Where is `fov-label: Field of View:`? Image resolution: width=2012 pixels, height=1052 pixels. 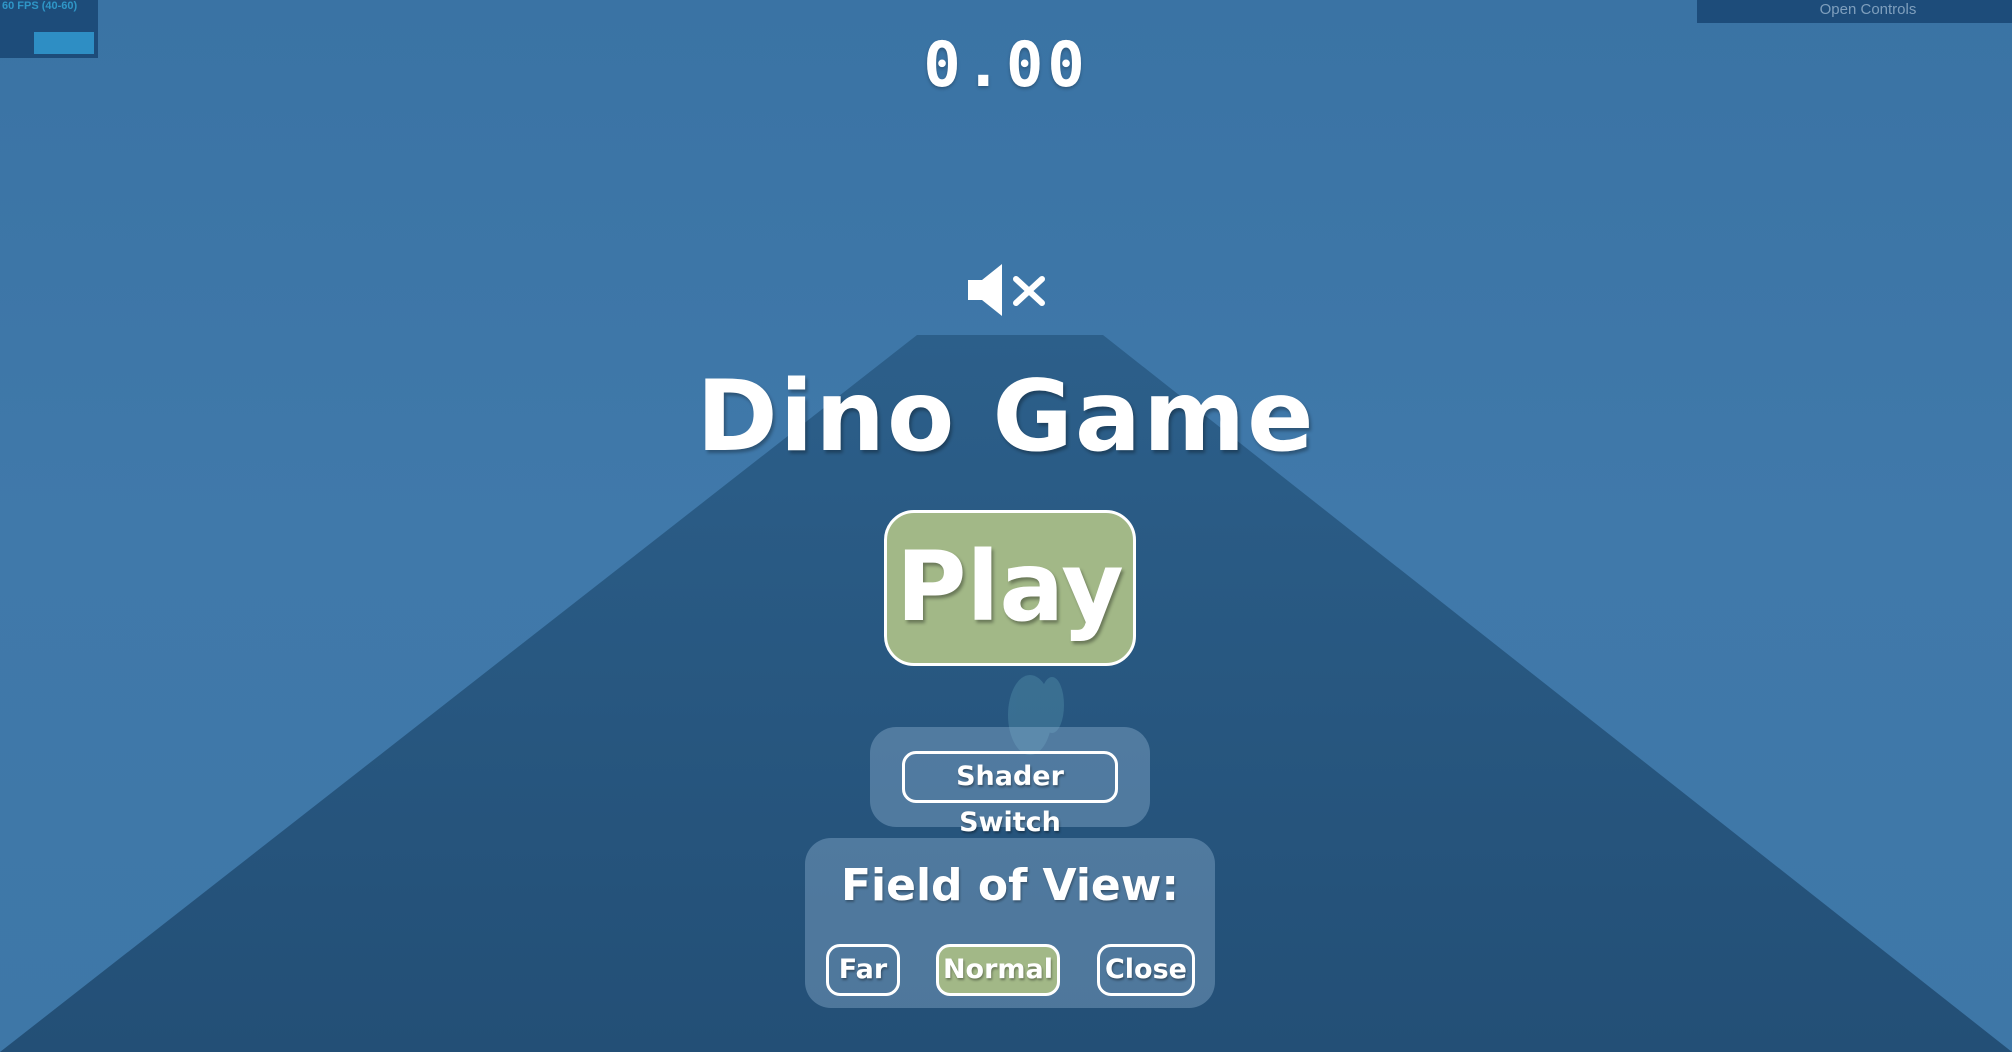
fov-label: Field of View: is located at coordinates (1009, 885).